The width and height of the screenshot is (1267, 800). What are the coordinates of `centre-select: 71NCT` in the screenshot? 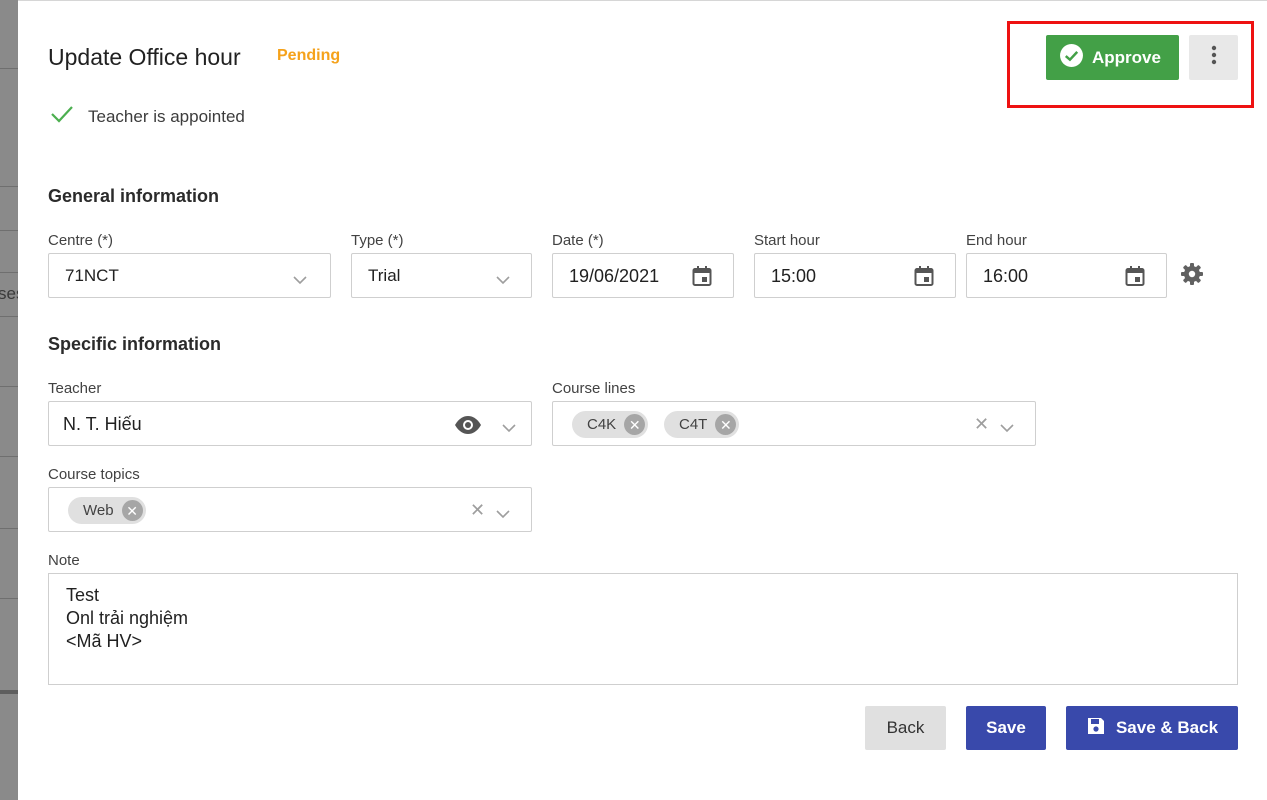 It's located at (189, 275).